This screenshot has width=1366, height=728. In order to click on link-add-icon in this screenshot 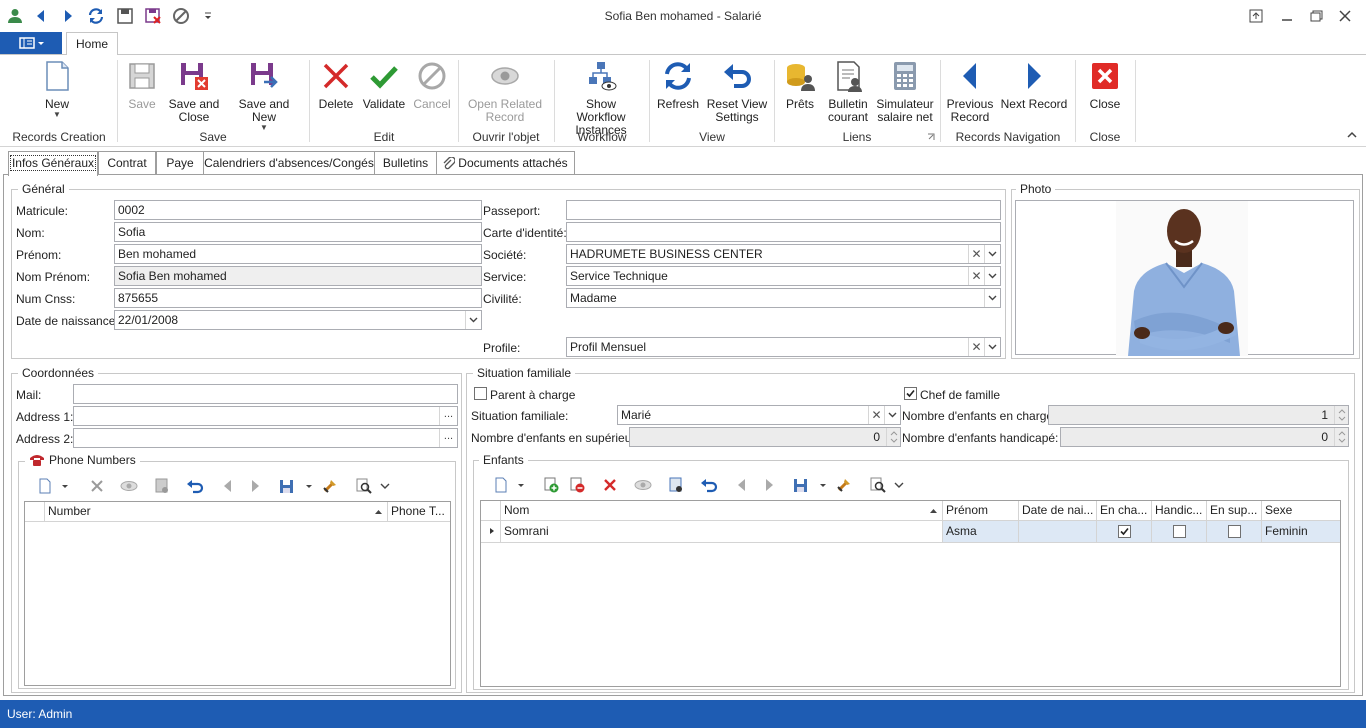, I will do `click(551, 485)`.